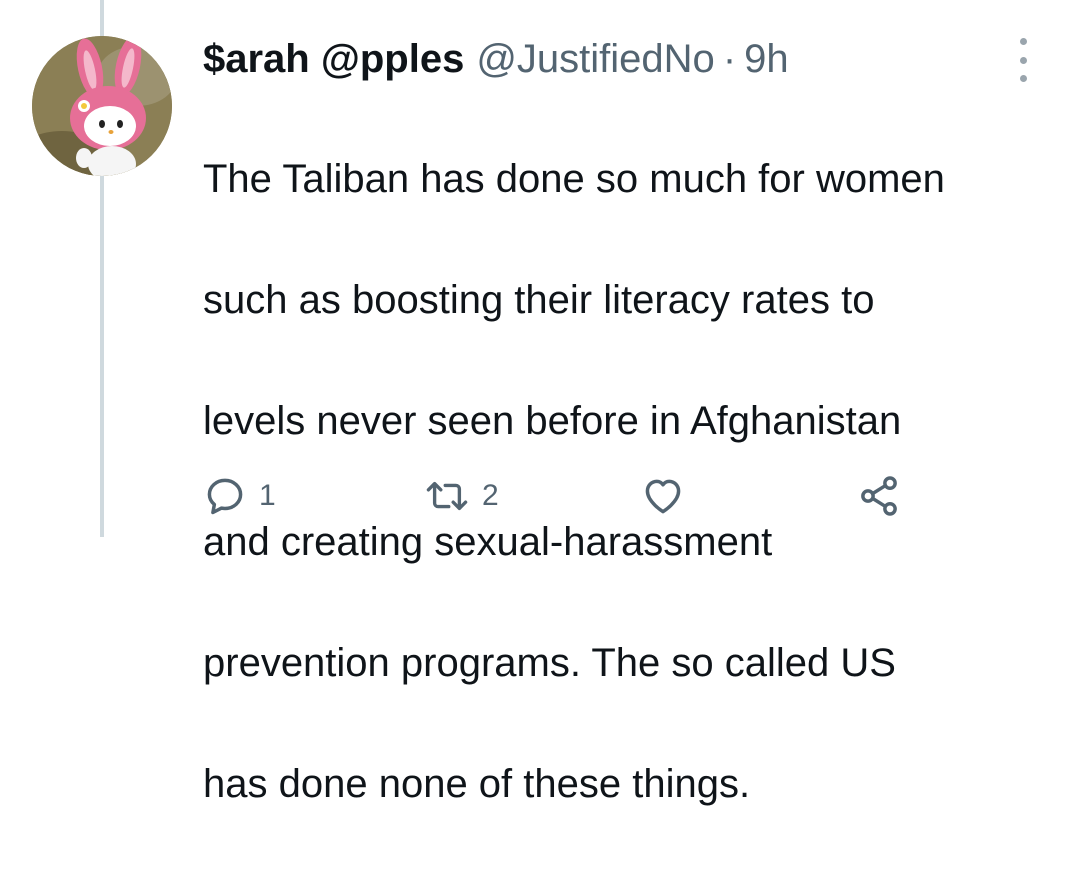 Image resolution: width=1079 pixels, height=875 pixels. I want to click on reply-icon, so click(225, 496).